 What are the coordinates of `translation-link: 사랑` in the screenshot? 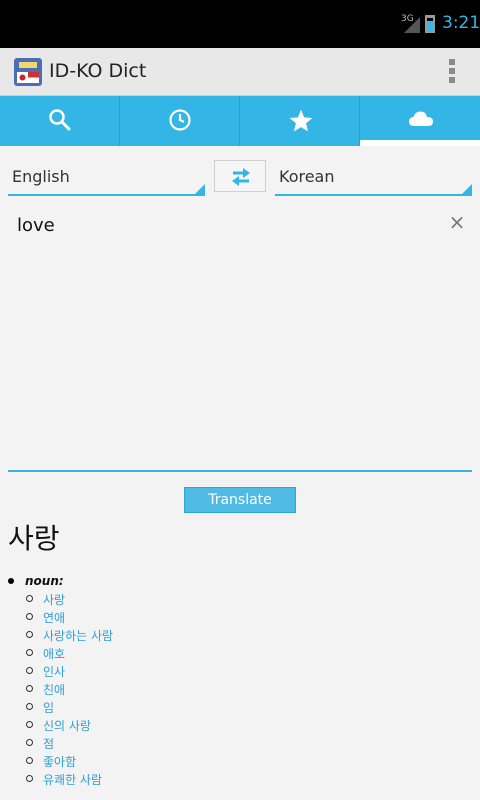 It's located at (54, 599).